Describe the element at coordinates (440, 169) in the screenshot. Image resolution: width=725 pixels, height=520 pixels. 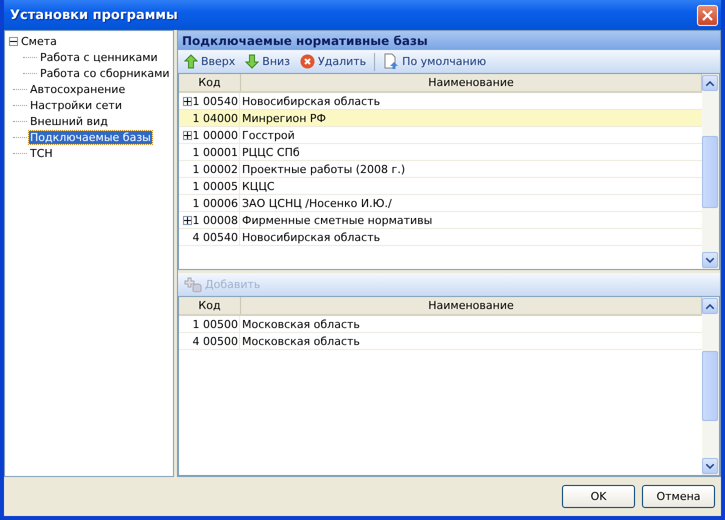
I see `table-row: 1 00002 Проектные работы (2008 г.)` at that location.